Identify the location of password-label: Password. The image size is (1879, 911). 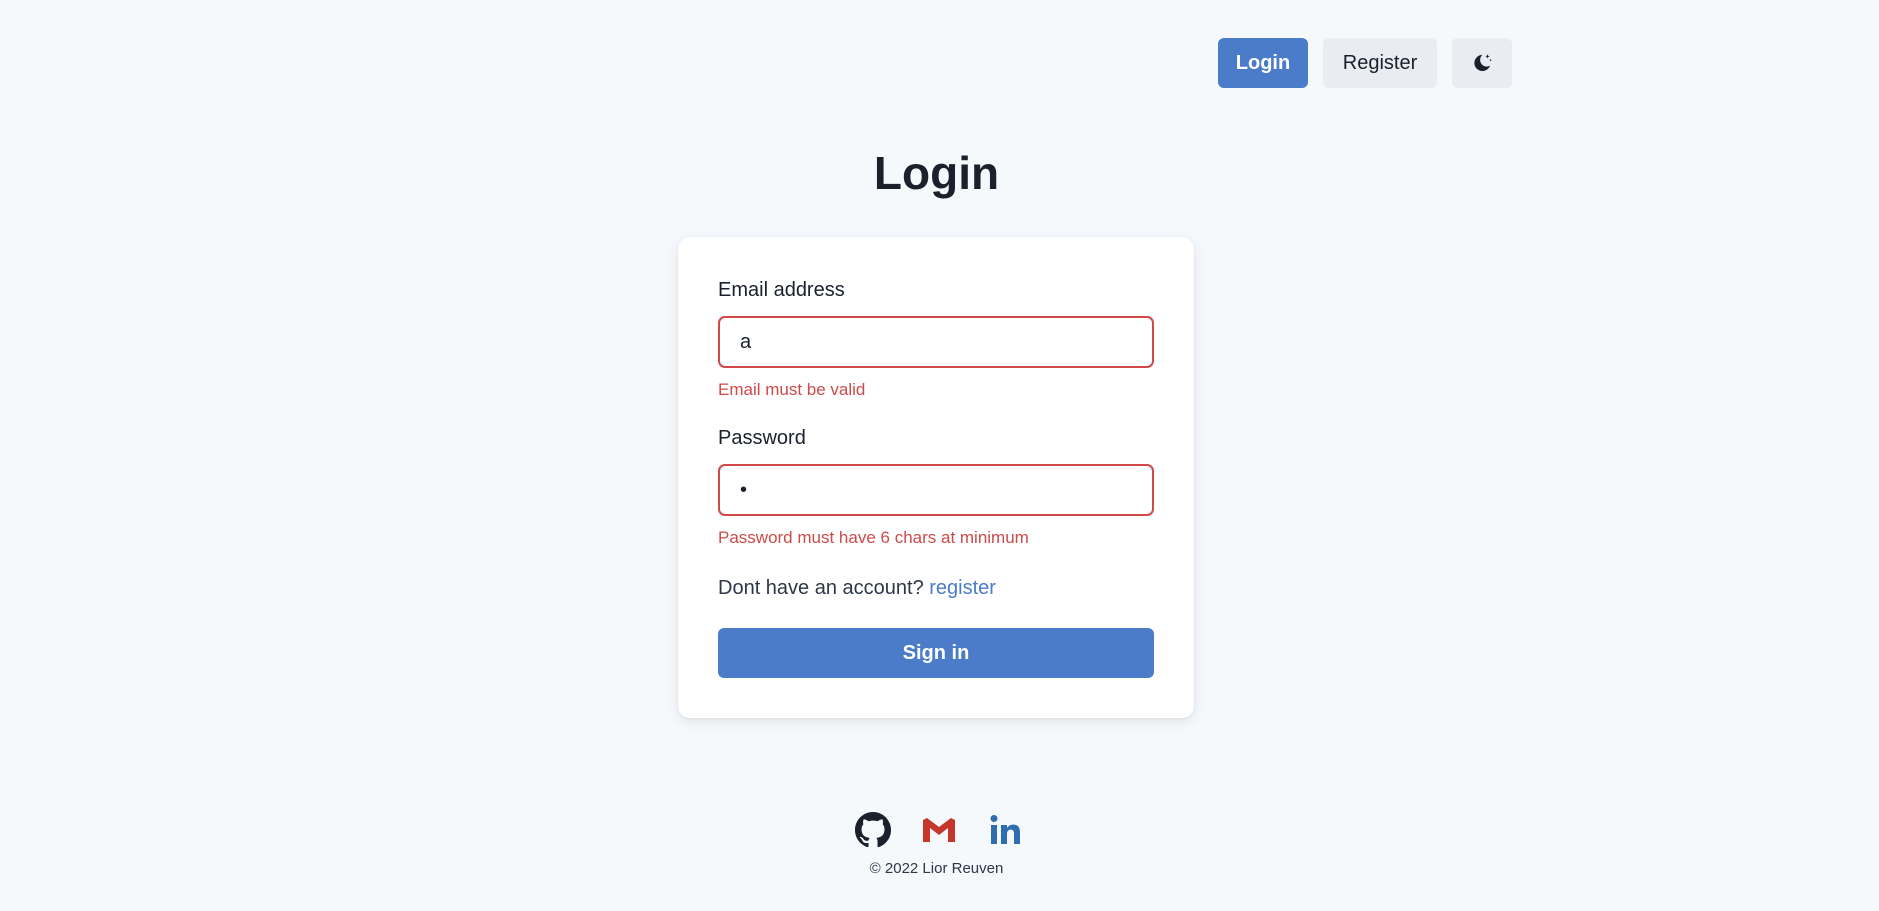
(762, 438).